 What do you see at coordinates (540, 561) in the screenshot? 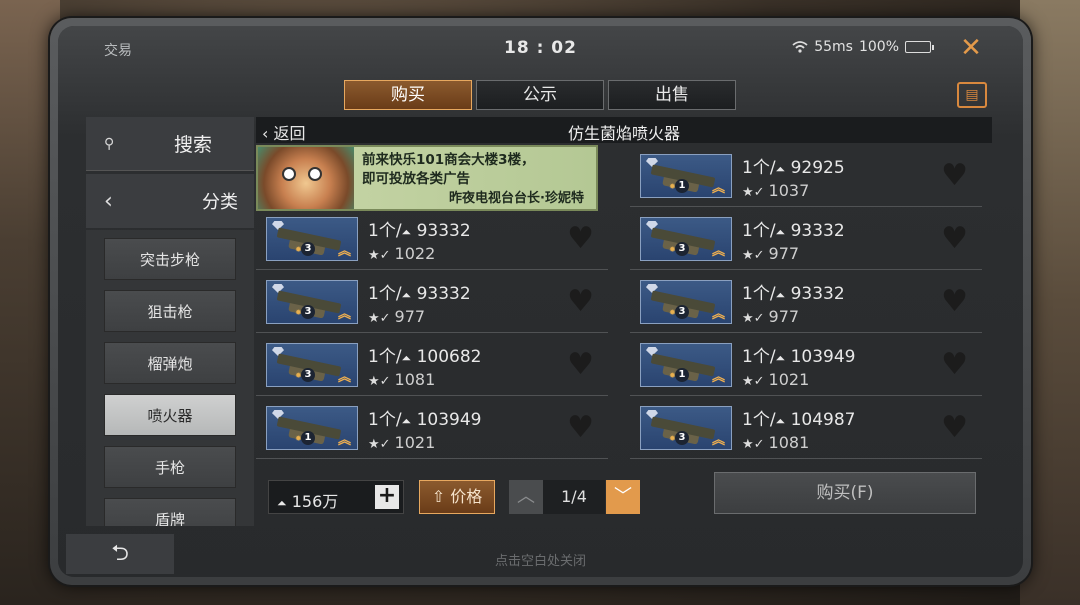
I see `close-hint: 点击空白处关闭` at bounding box center [540, 561].